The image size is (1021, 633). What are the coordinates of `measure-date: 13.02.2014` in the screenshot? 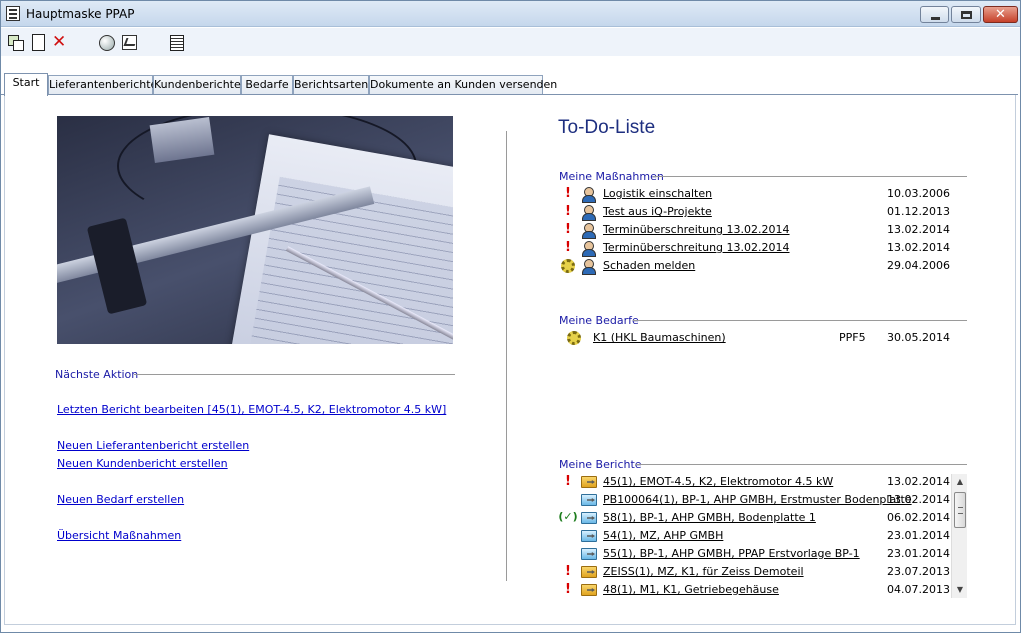 It's located at (918, 229).